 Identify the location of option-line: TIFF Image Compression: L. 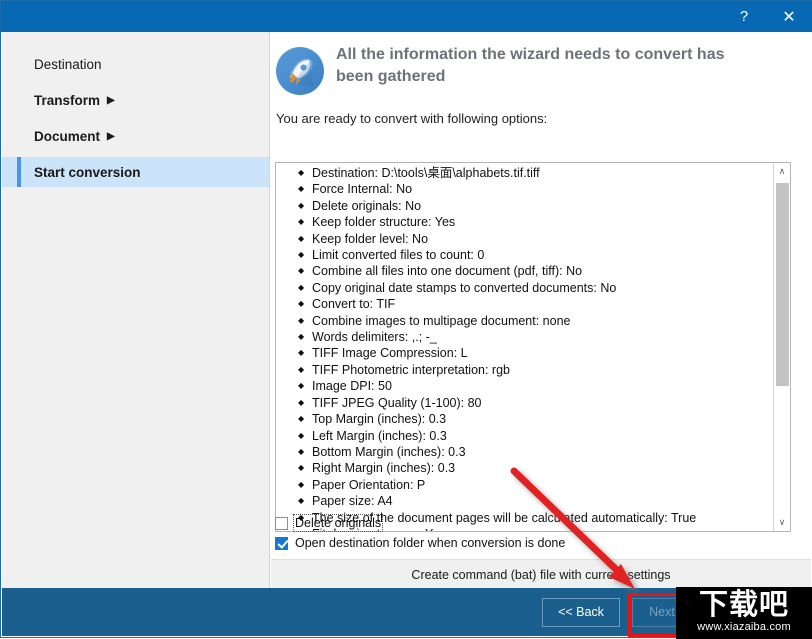
(535, 353).